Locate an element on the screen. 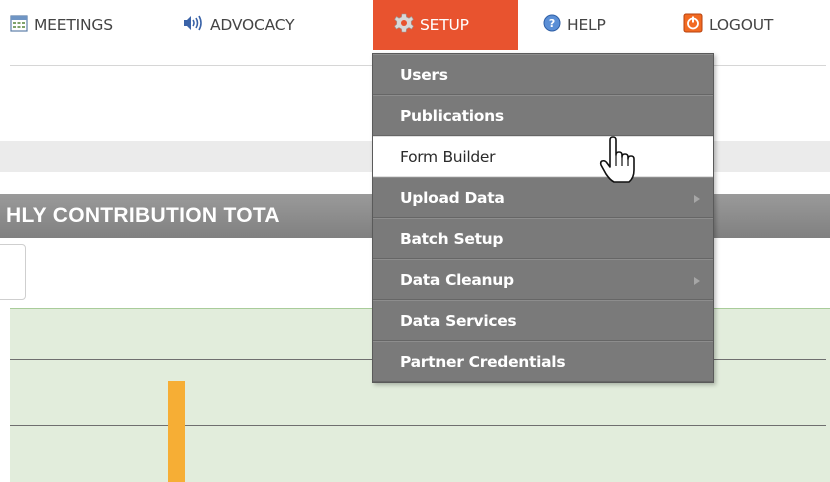  menu-item-label: Data Services is located at coordinates (458, 321).